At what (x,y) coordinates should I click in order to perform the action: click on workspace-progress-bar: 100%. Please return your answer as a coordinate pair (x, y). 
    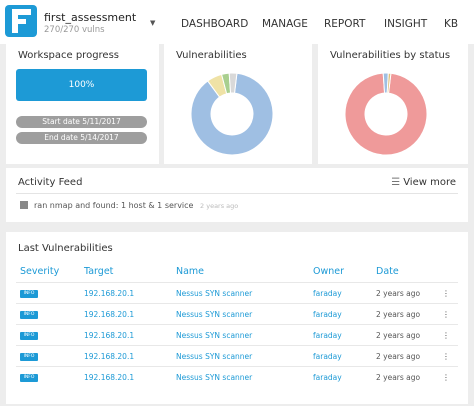
    Looking at the image, I should click on (81, 85).